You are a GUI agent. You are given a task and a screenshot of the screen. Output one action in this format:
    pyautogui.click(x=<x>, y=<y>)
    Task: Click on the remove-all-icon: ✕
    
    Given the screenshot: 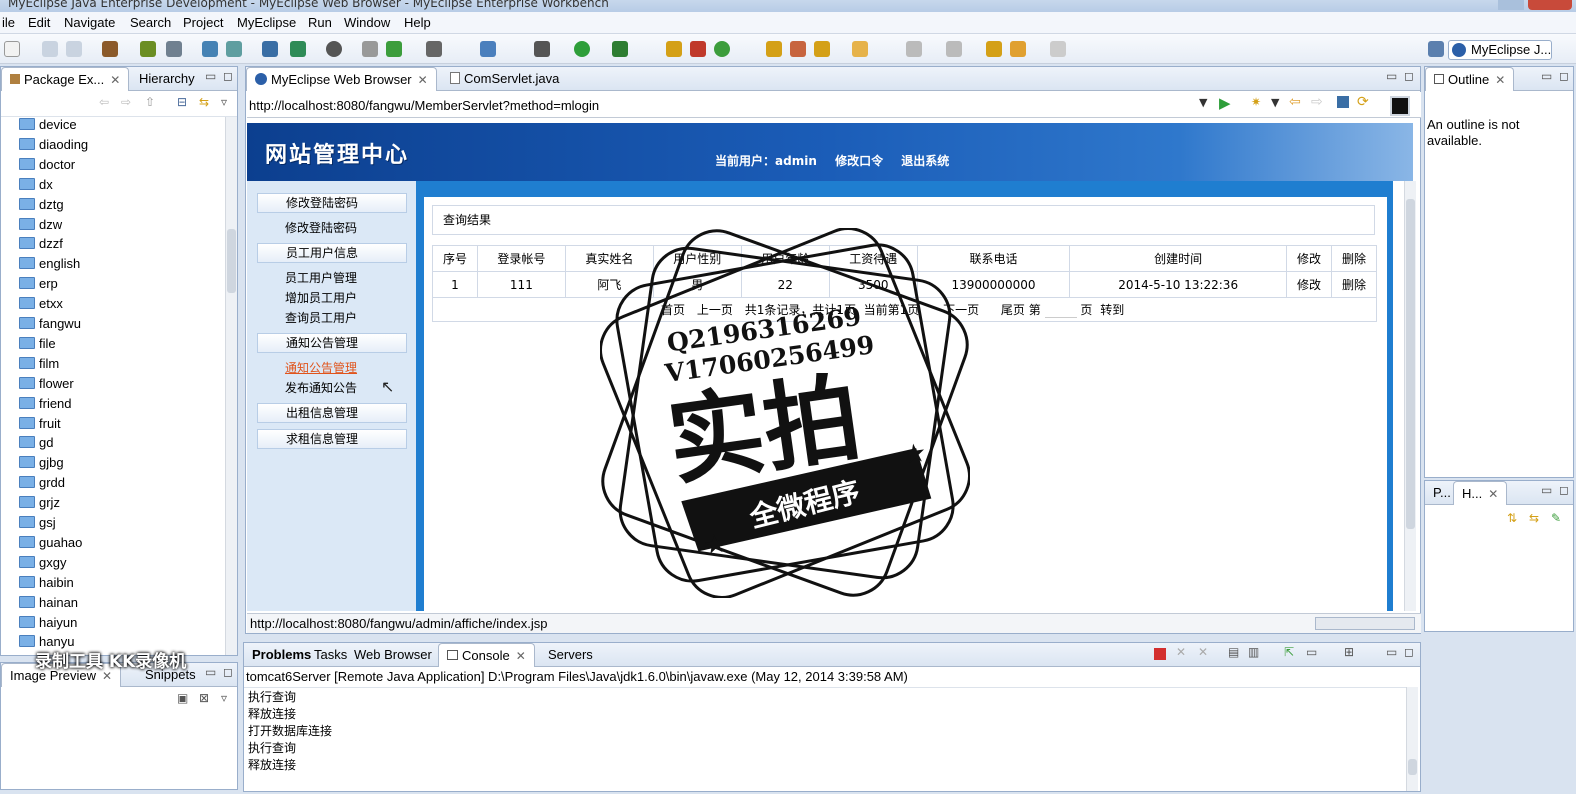 What is the action you would take?
    pyautogui.click(x=1203, y=652)
    